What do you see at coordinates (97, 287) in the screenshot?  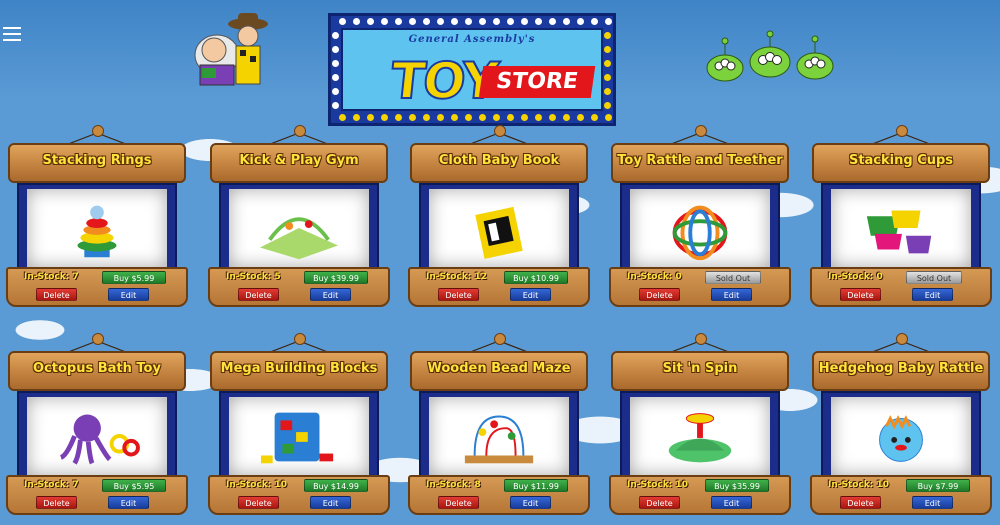 I see `product-footer-board: In-Stock: 7 Buy $5.99 Delete Edit` at bounding box center [97, 287].